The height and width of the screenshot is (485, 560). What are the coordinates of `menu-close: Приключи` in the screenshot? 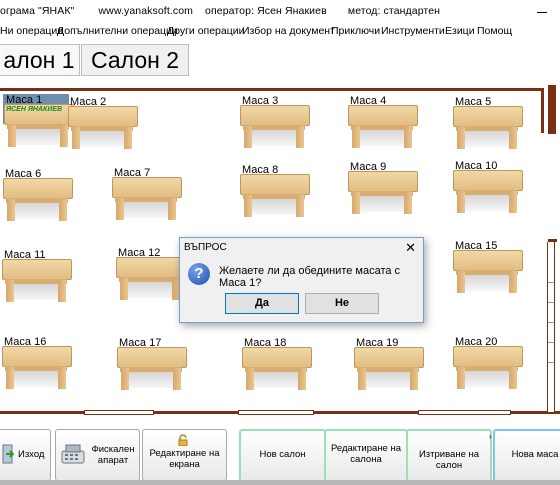 It's located at (355, 31).